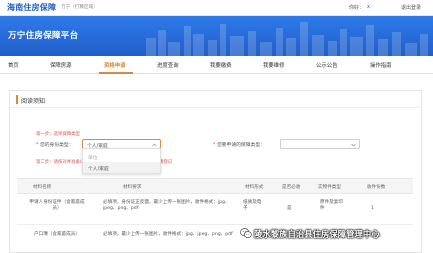 This screenshot has height=253, width=433. What do you see at coordinates (33, 101) in the screenshot?
I see `panel-title: 阅读须知` at bounding box center [33, 101].